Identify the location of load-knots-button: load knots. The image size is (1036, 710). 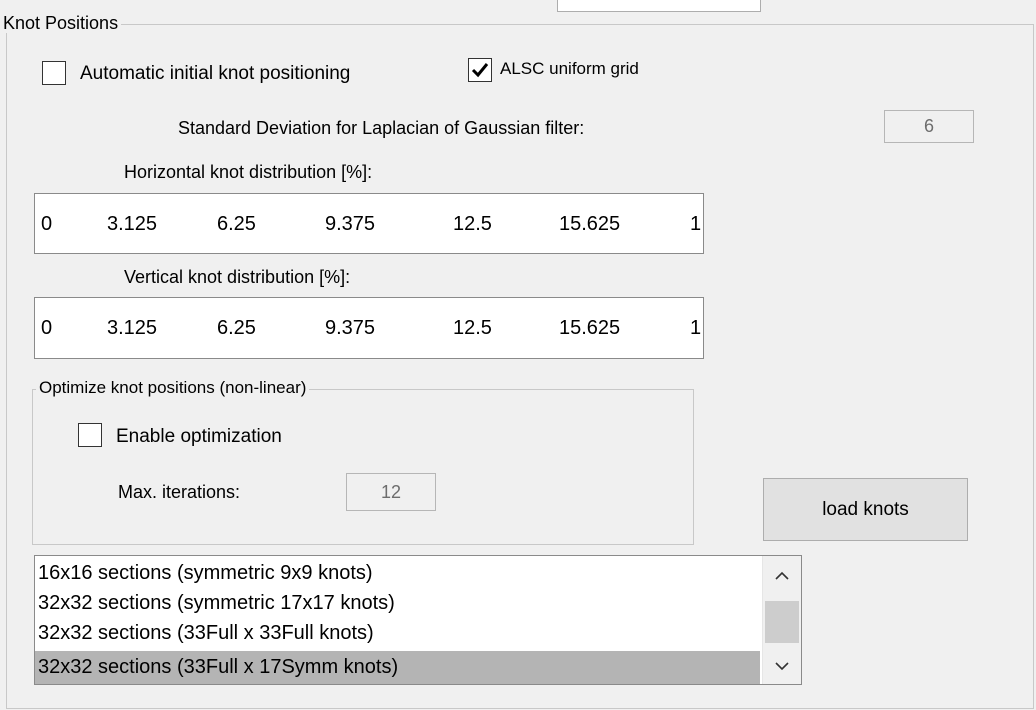
(865, 509).